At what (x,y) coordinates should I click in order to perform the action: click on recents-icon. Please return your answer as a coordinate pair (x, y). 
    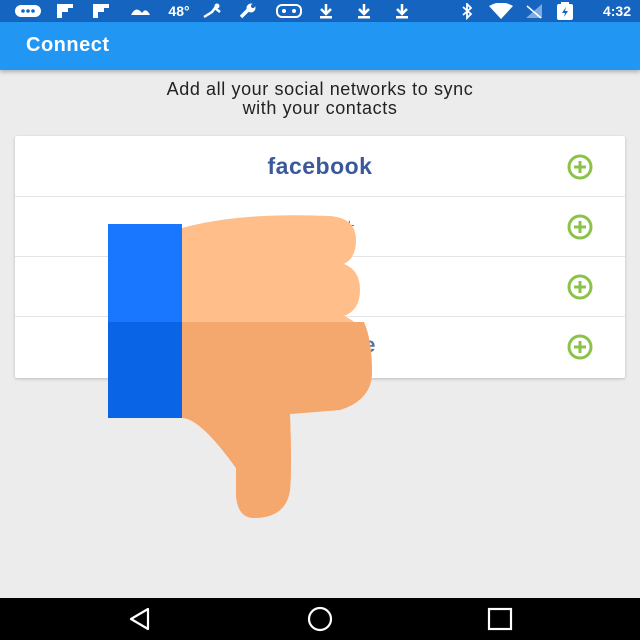
    Looking at the image, I should click on (500, 619).